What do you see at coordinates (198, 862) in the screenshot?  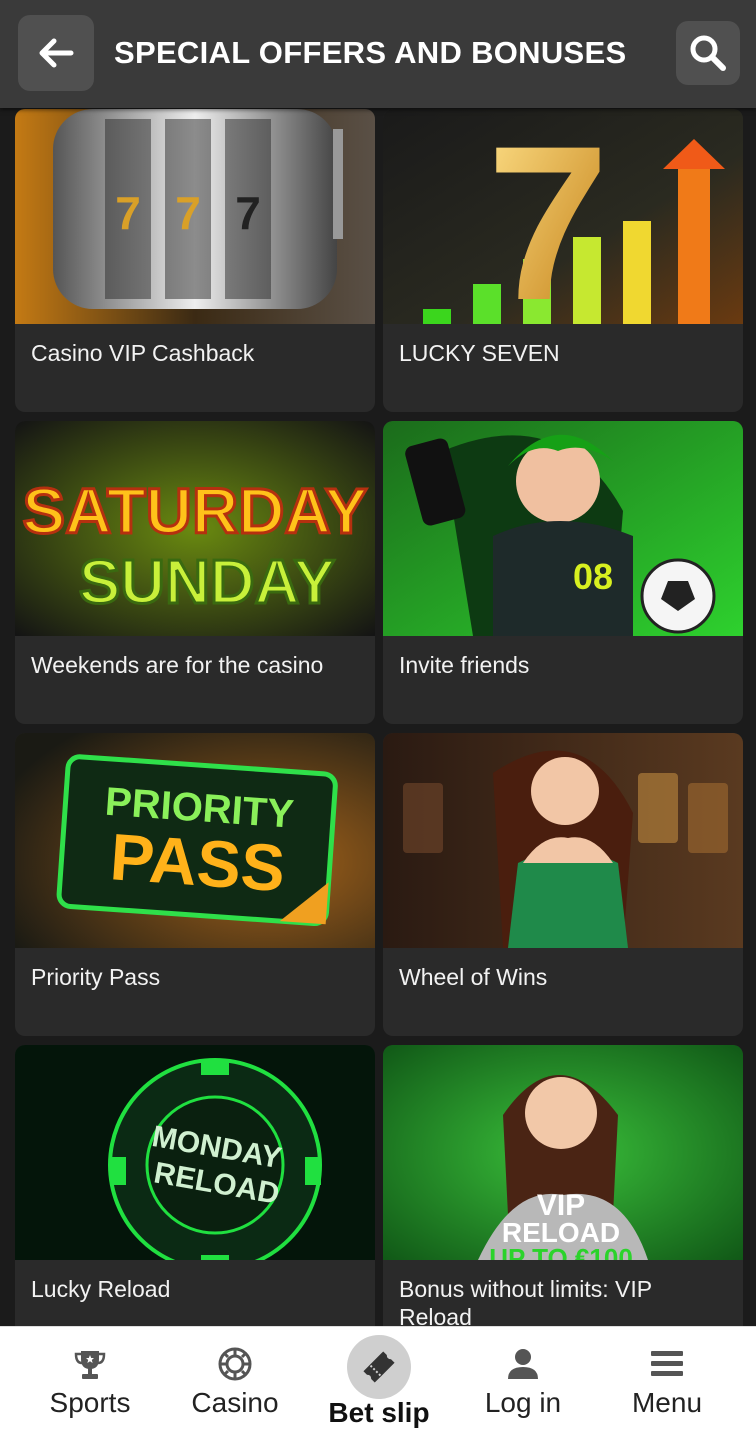 I see `banner-line-2: PASS` at bounding box center [198, 862].